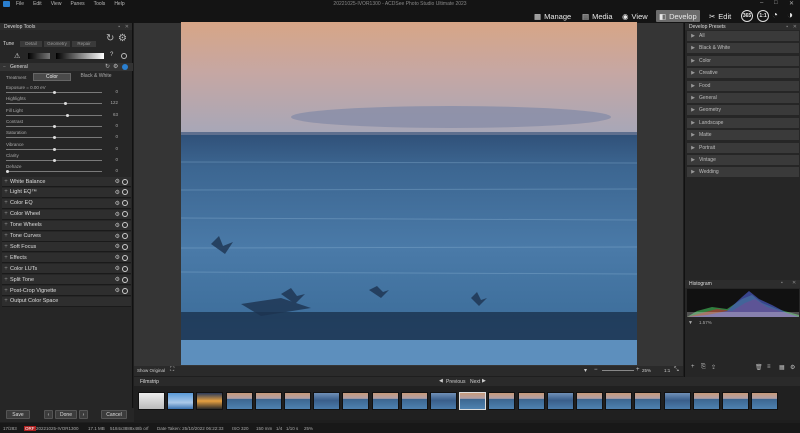 The width and height of the screenshot is (800, 433). I want to click on fullscreen-icon: ⛶, so click(172, 370).